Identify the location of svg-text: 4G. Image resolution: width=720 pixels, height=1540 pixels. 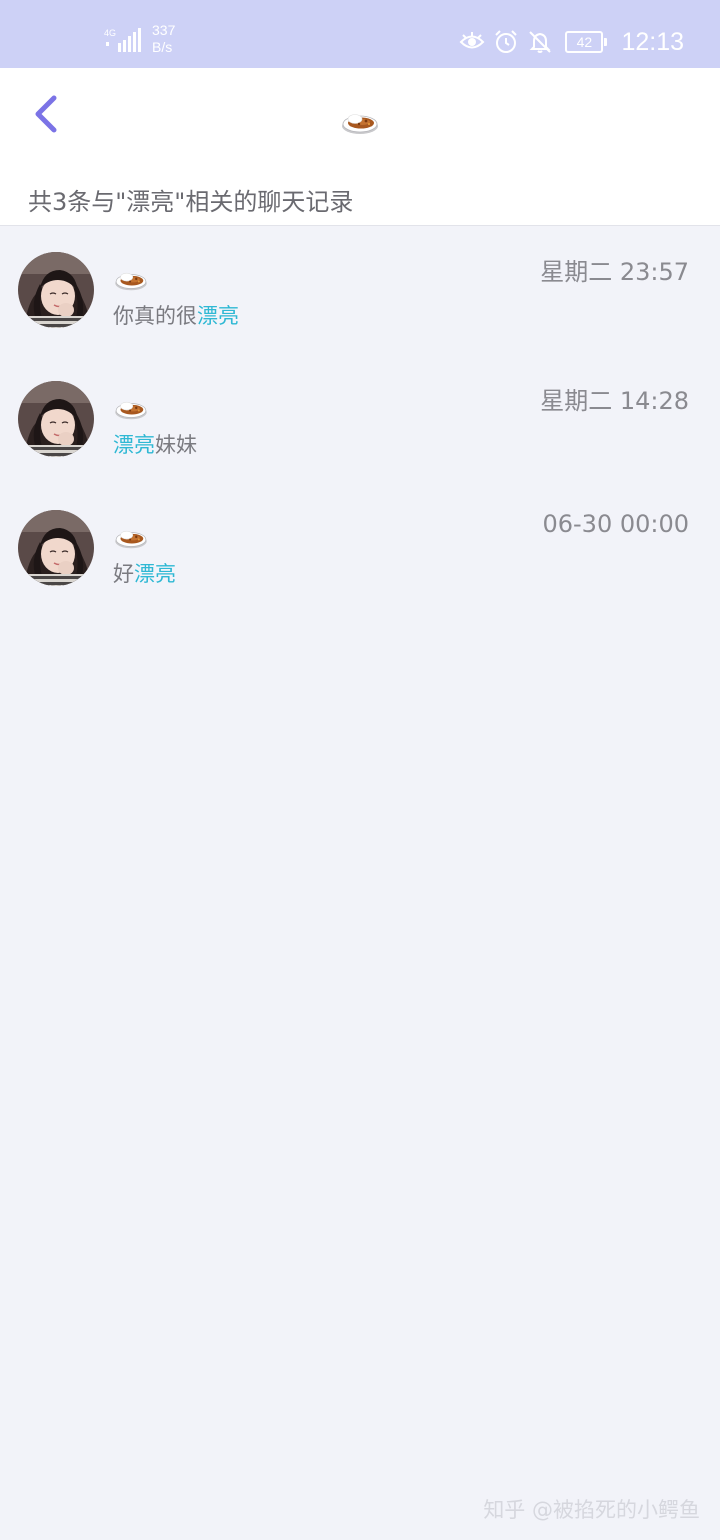
(110, 33).